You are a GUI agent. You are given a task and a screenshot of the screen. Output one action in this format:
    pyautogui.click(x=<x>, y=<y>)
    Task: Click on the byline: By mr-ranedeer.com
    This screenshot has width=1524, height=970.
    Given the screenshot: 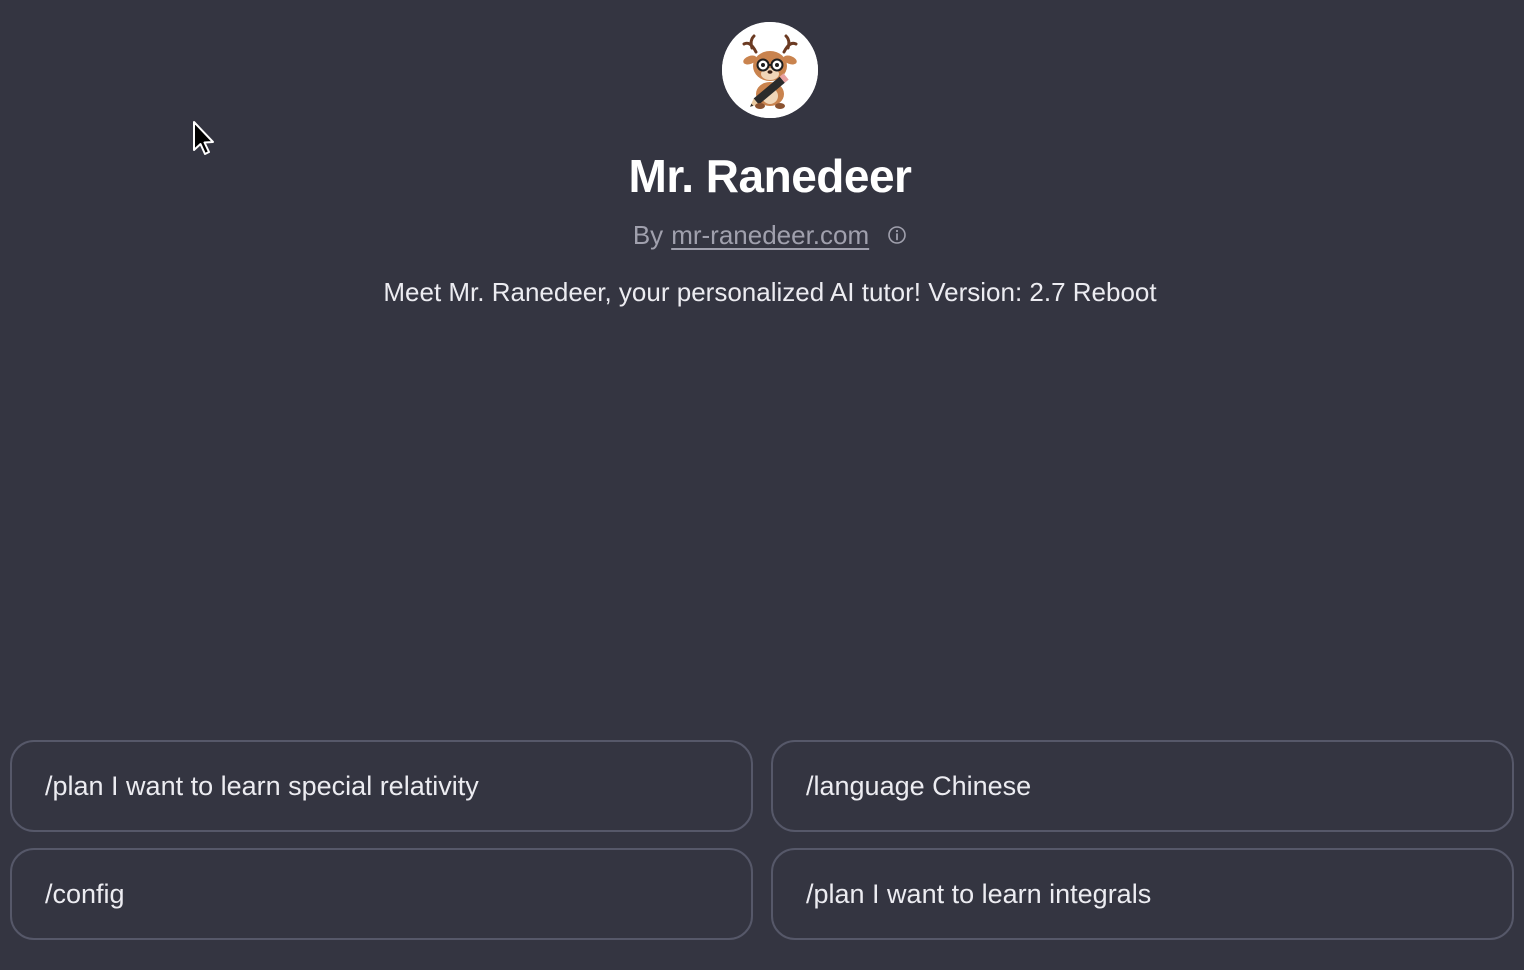 What is the action you would take?
    pyautogui.click(x=770, y=235)
    